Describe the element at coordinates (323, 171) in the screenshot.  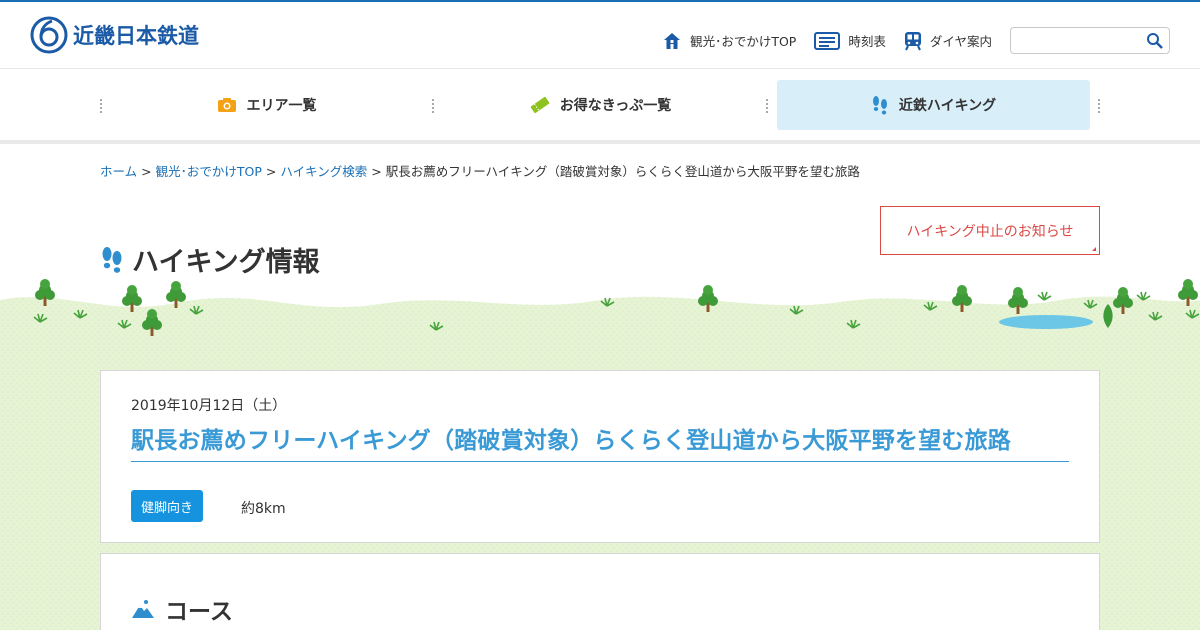
I see `breadcrumb-hiking-search: ハイキング検索` at that location.